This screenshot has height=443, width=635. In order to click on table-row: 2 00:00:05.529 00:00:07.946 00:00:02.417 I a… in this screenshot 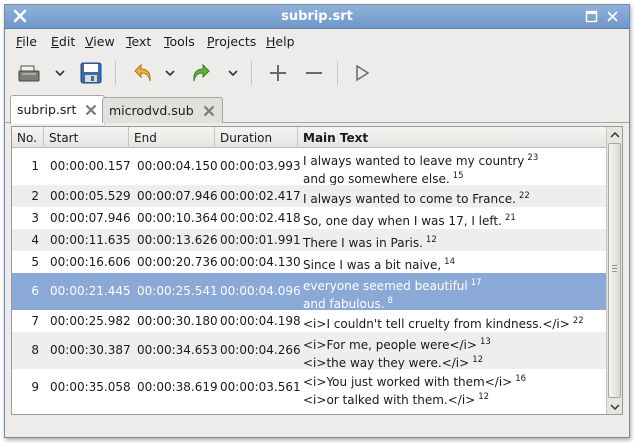, I will do `click(309, 196)`.